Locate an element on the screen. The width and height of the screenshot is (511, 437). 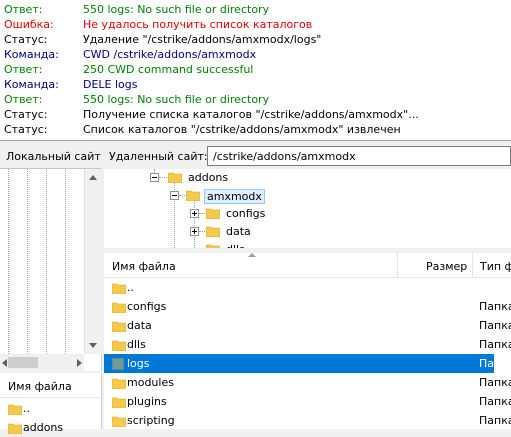
scroll-down-icon is located at coordinates (93, 345).